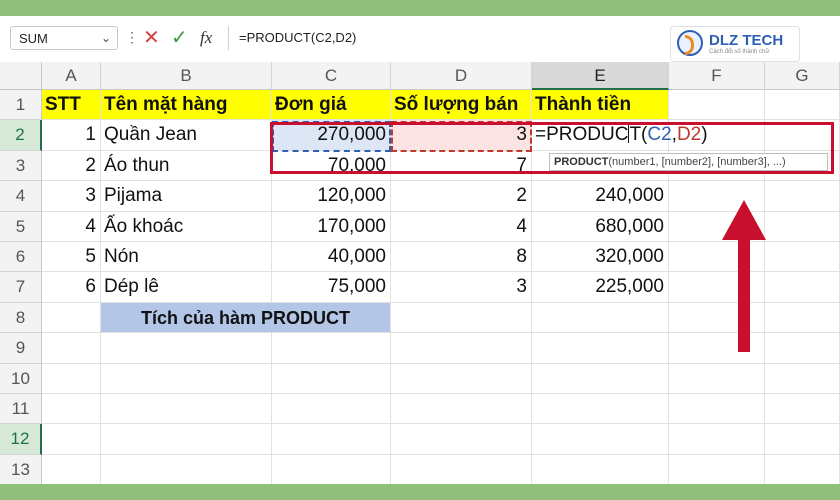 The height and width of the screenshot is (500, 840). I want to click on name-box: SUM ⌄, so click(64, 38).